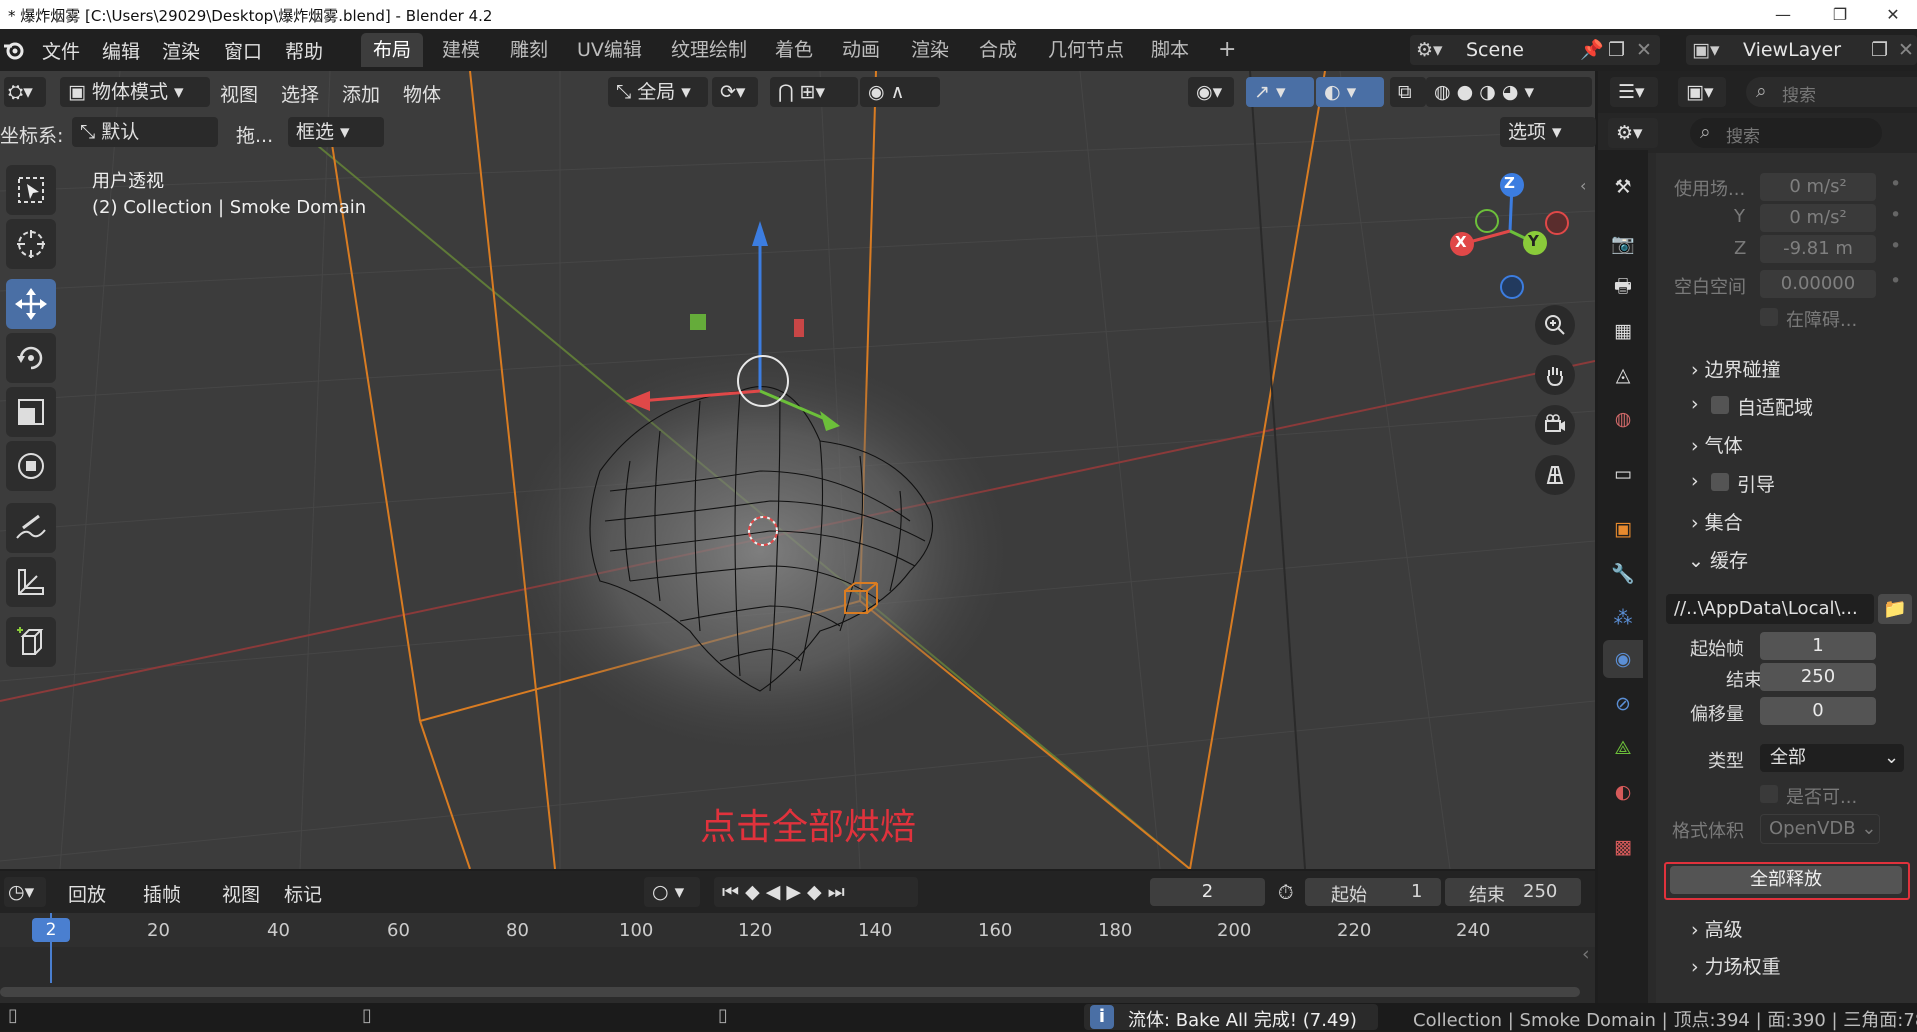 The image size is (1917, 1032). What do you see at coordinates (1231, 1017) in the screenshot?
I see `status-message-box: i 流体: Bake All 完成! (7.49)` at bounding box center [1231, 1017].